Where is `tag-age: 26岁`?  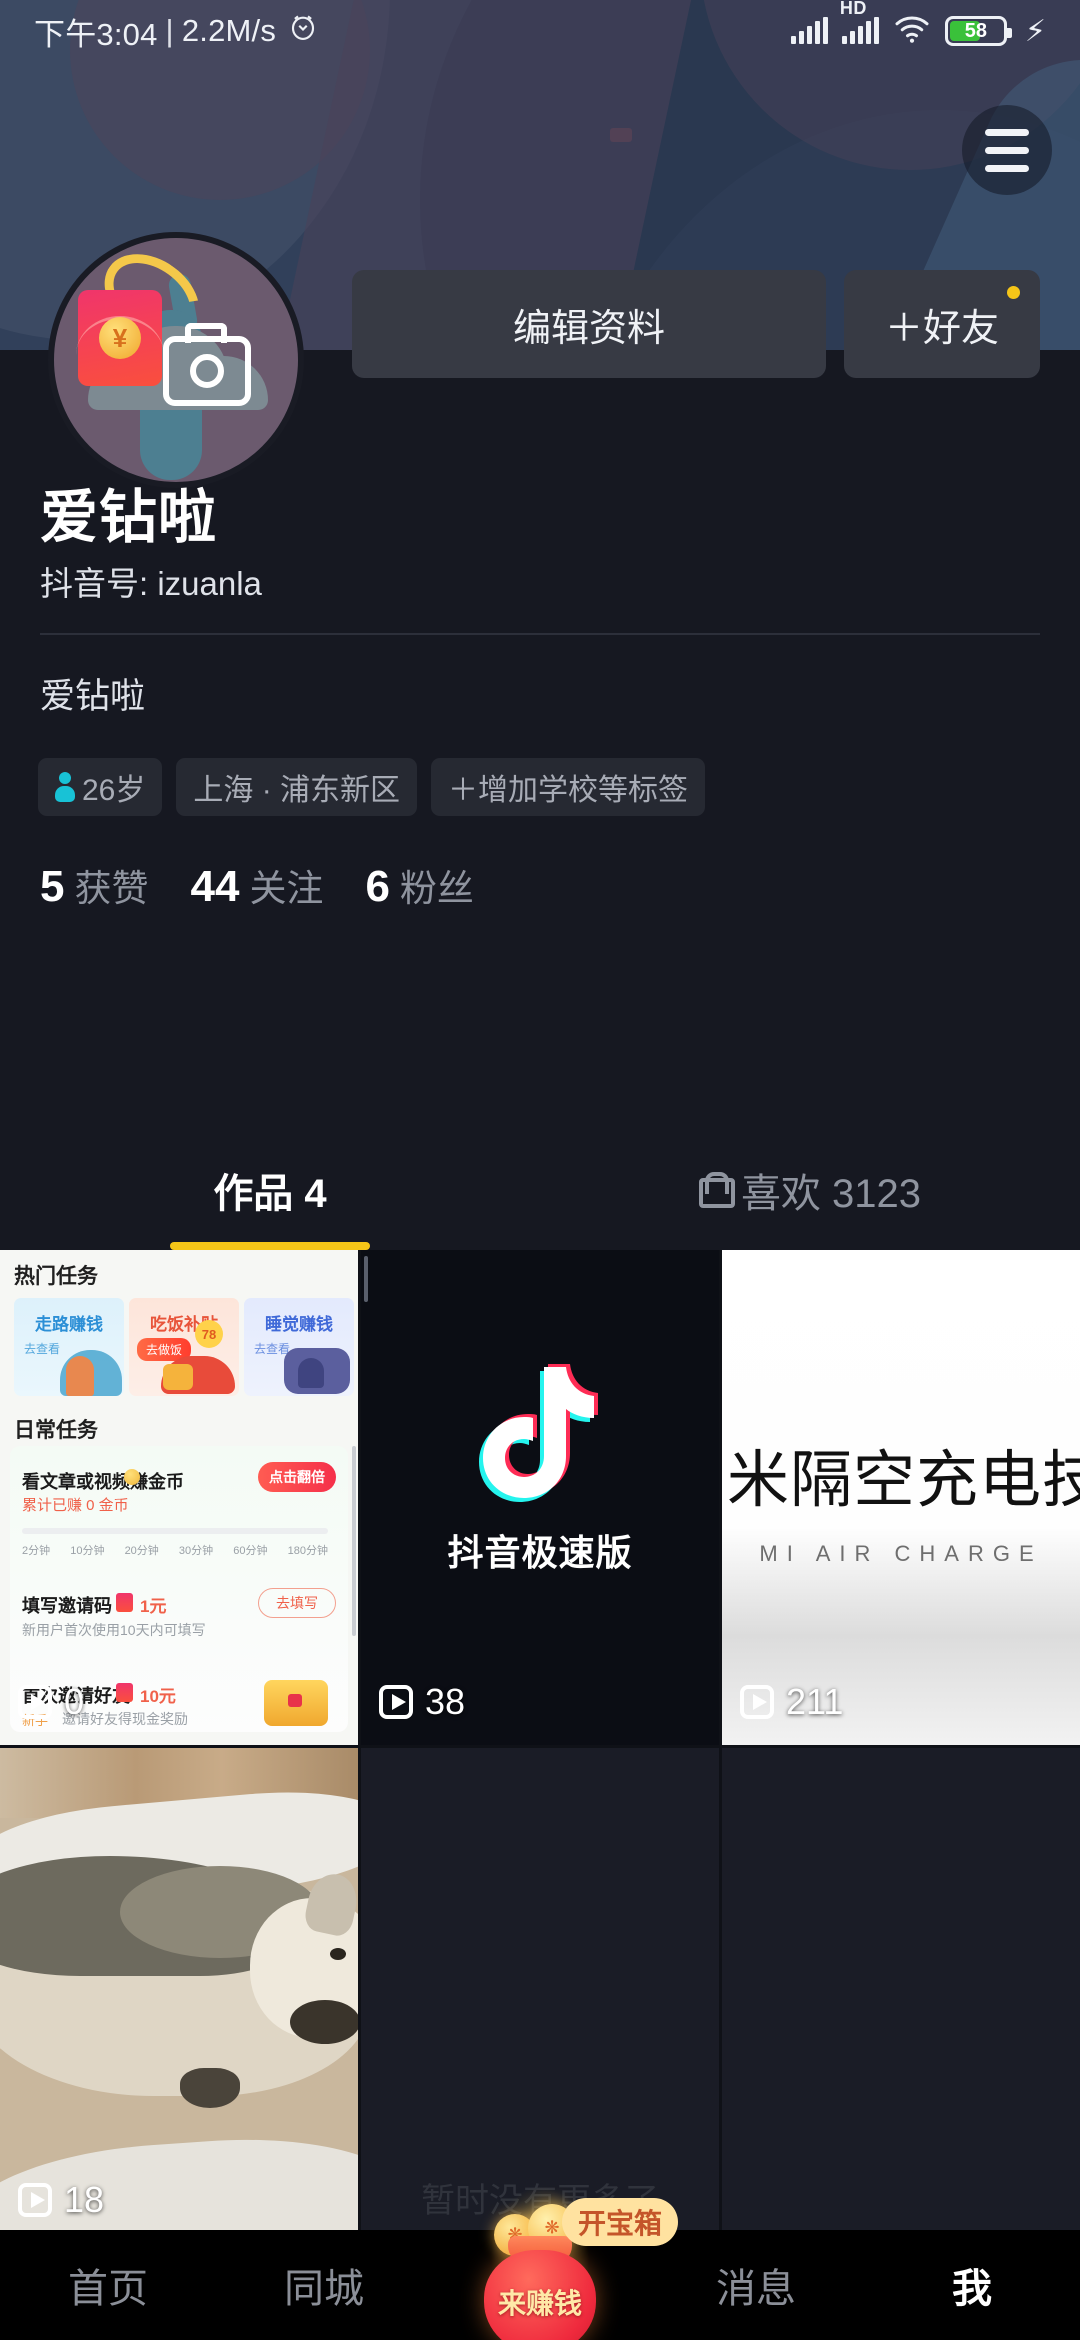
tag-age: 26岁 is located at coordinates (100, 787).